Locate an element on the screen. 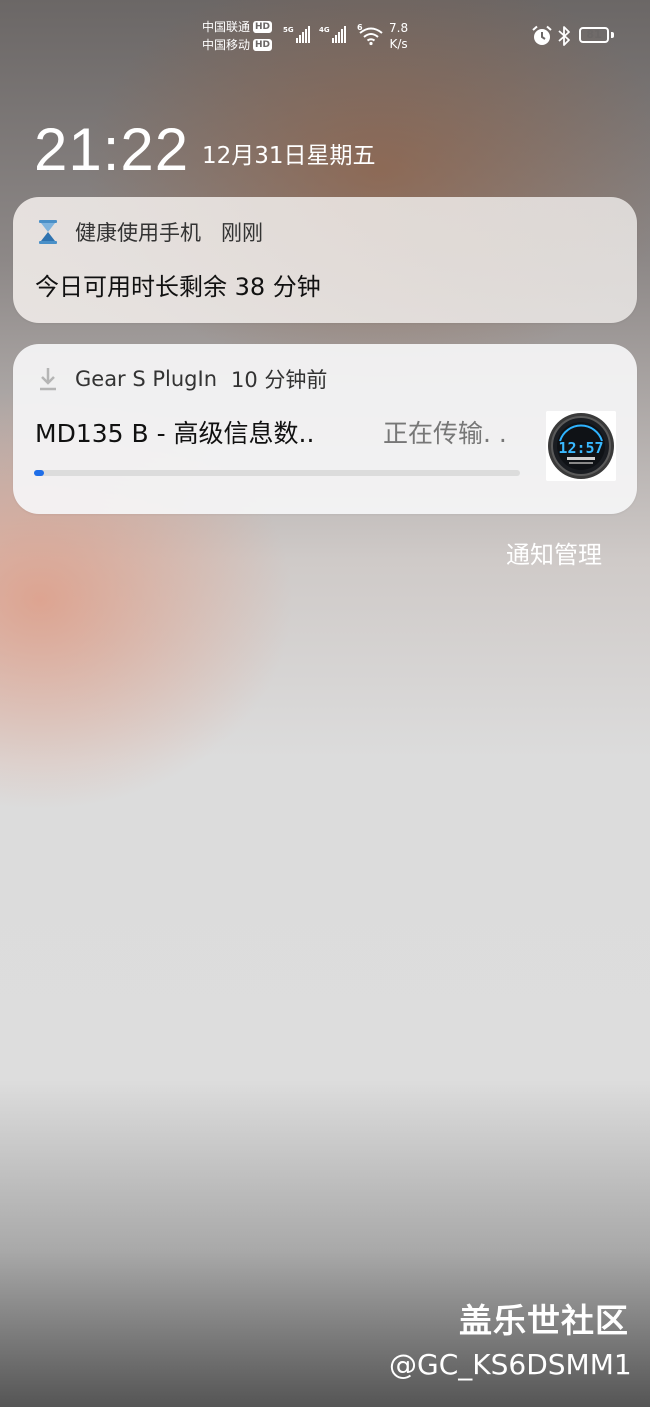  hourglass-icon is located at coordinates (48, 232).